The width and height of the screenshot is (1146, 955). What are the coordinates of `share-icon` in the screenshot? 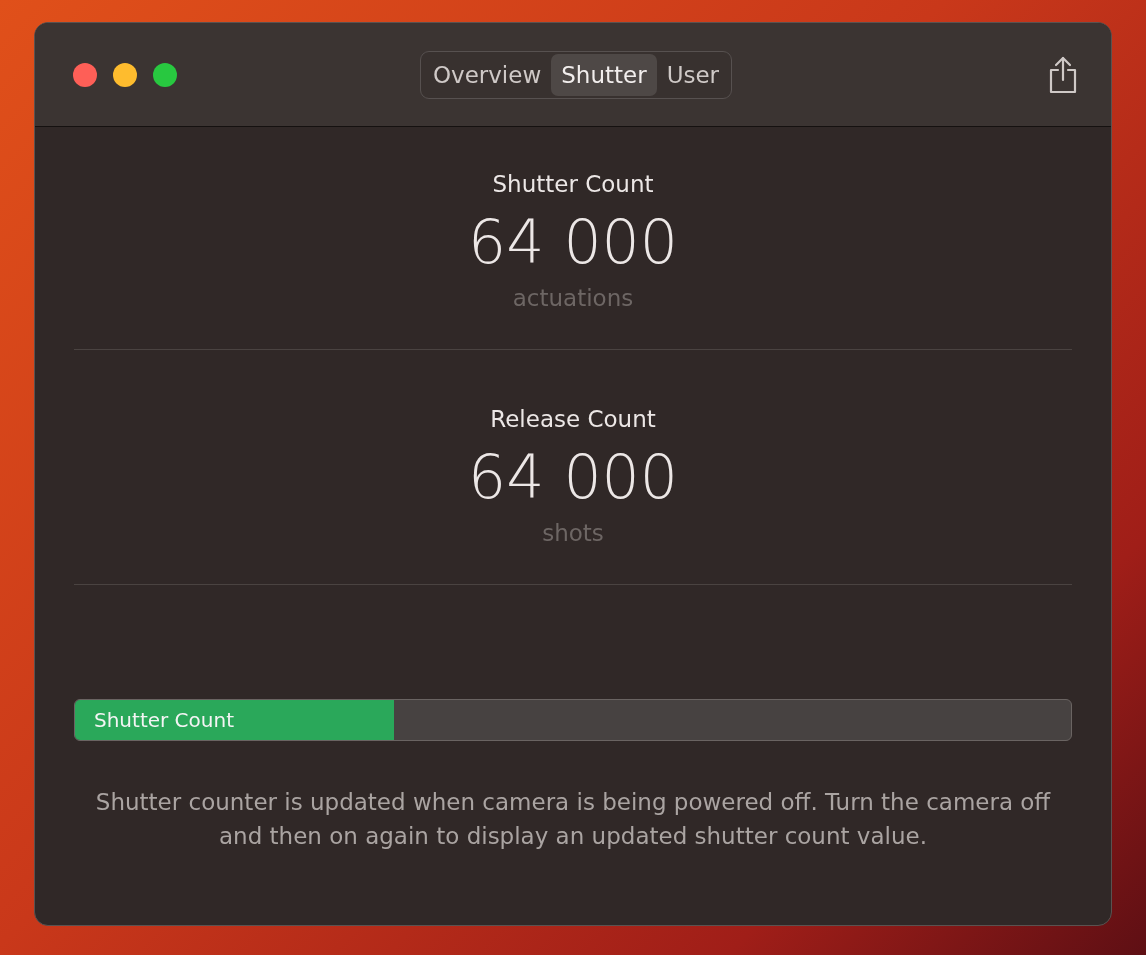 It's located at (1063, 74).